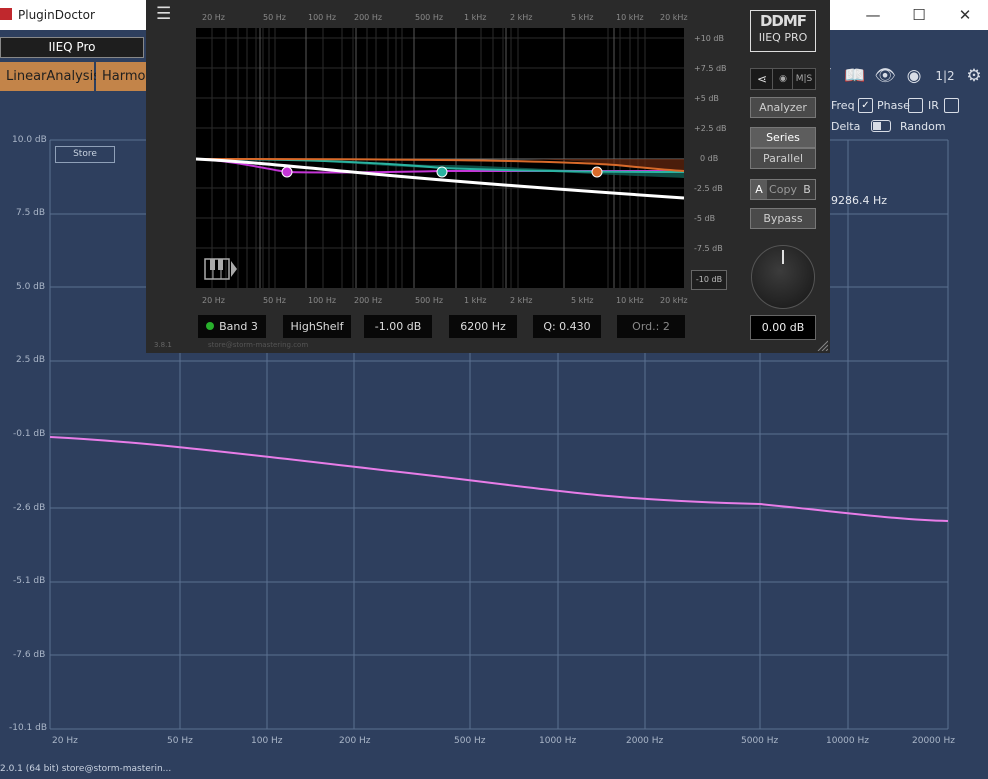  Describe the element at coordinates (317, 326) in the screenshot. I see `filter-type-selector: HighShelf` at that location.